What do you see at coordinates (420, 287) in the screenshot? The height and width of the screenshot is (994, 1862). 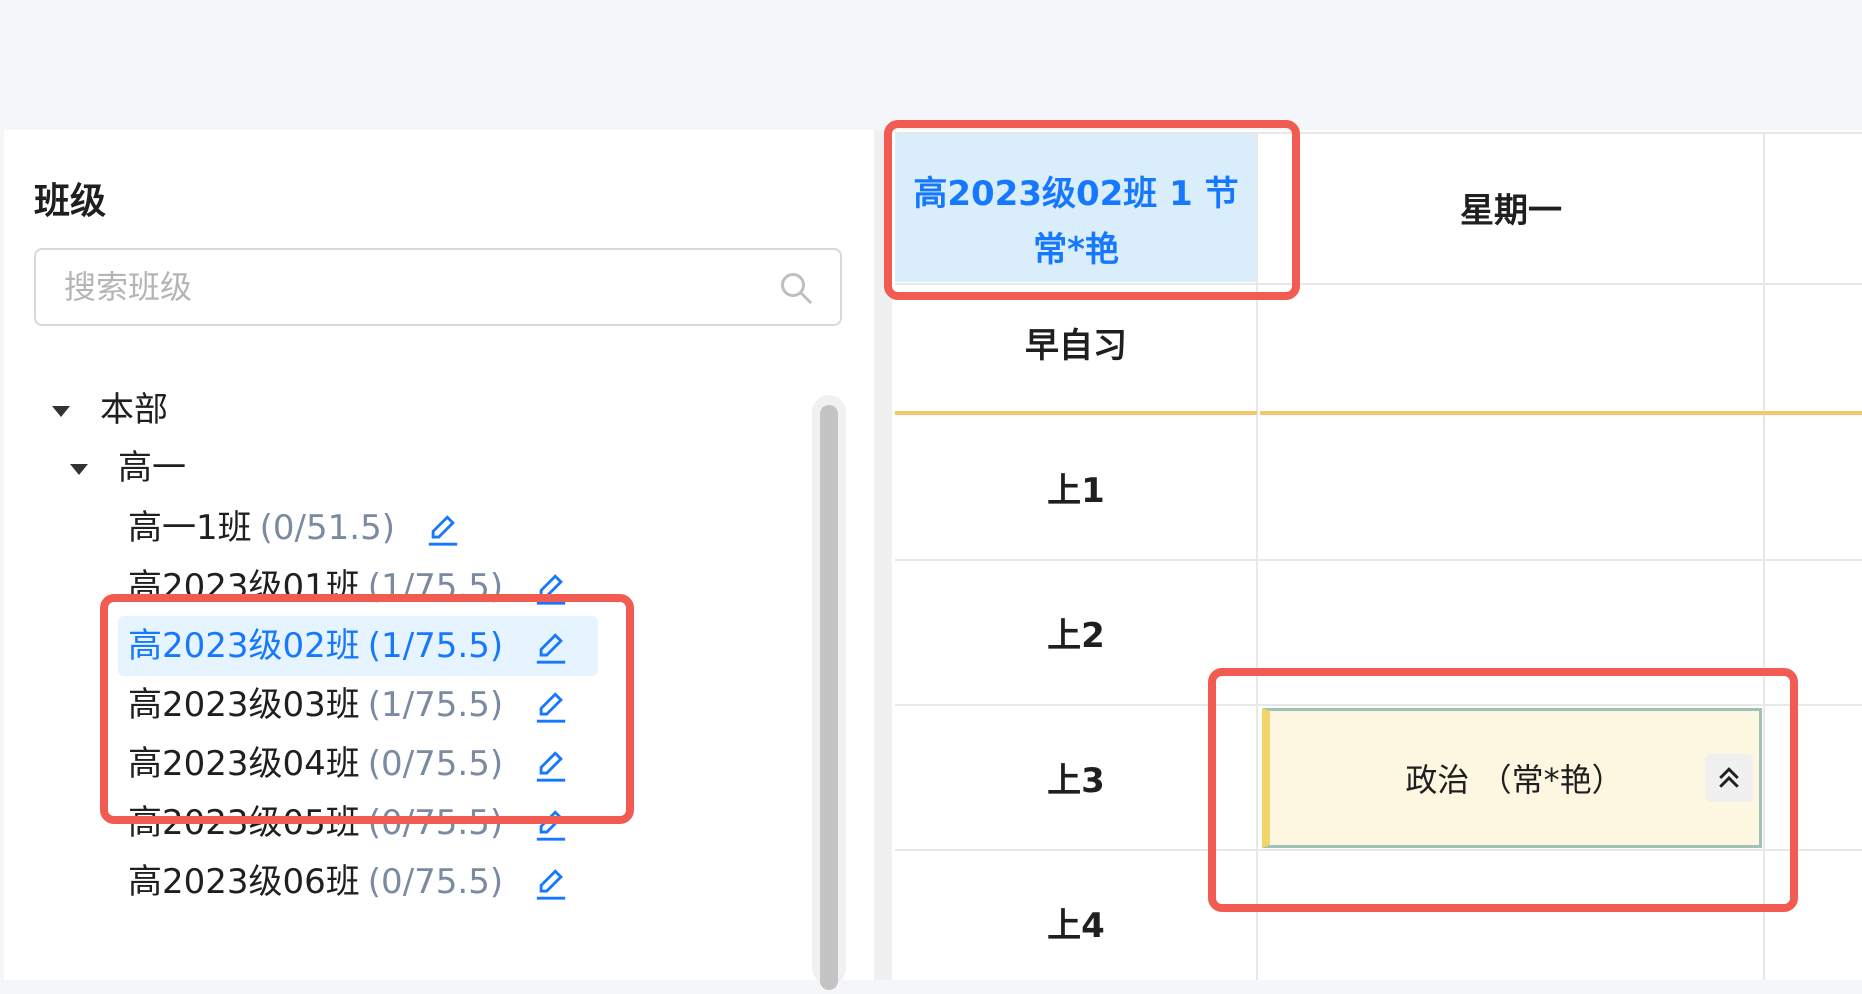 I see `search-input` at bounding box center [420, 287].